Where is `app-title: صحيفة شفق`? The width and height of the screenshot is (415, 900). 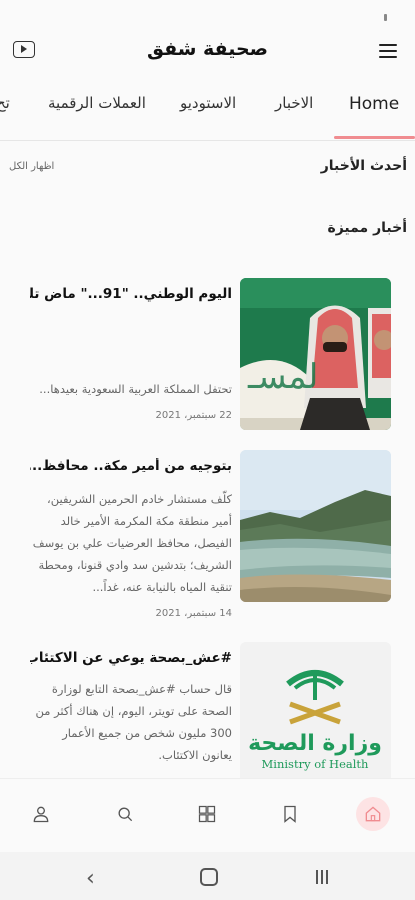
app-title: صحيفة شفق is located at coordinates (207, 49).